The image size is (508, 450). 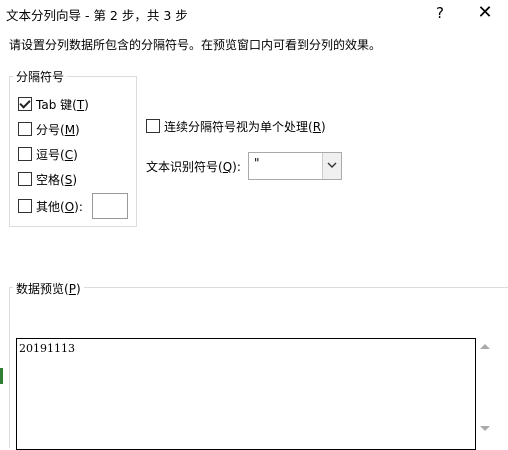 What do you see at coordinates (56, 179) in the screenshot?
I see `space-checkbox-label: 空格(S)` at bounding box center [56, 179].